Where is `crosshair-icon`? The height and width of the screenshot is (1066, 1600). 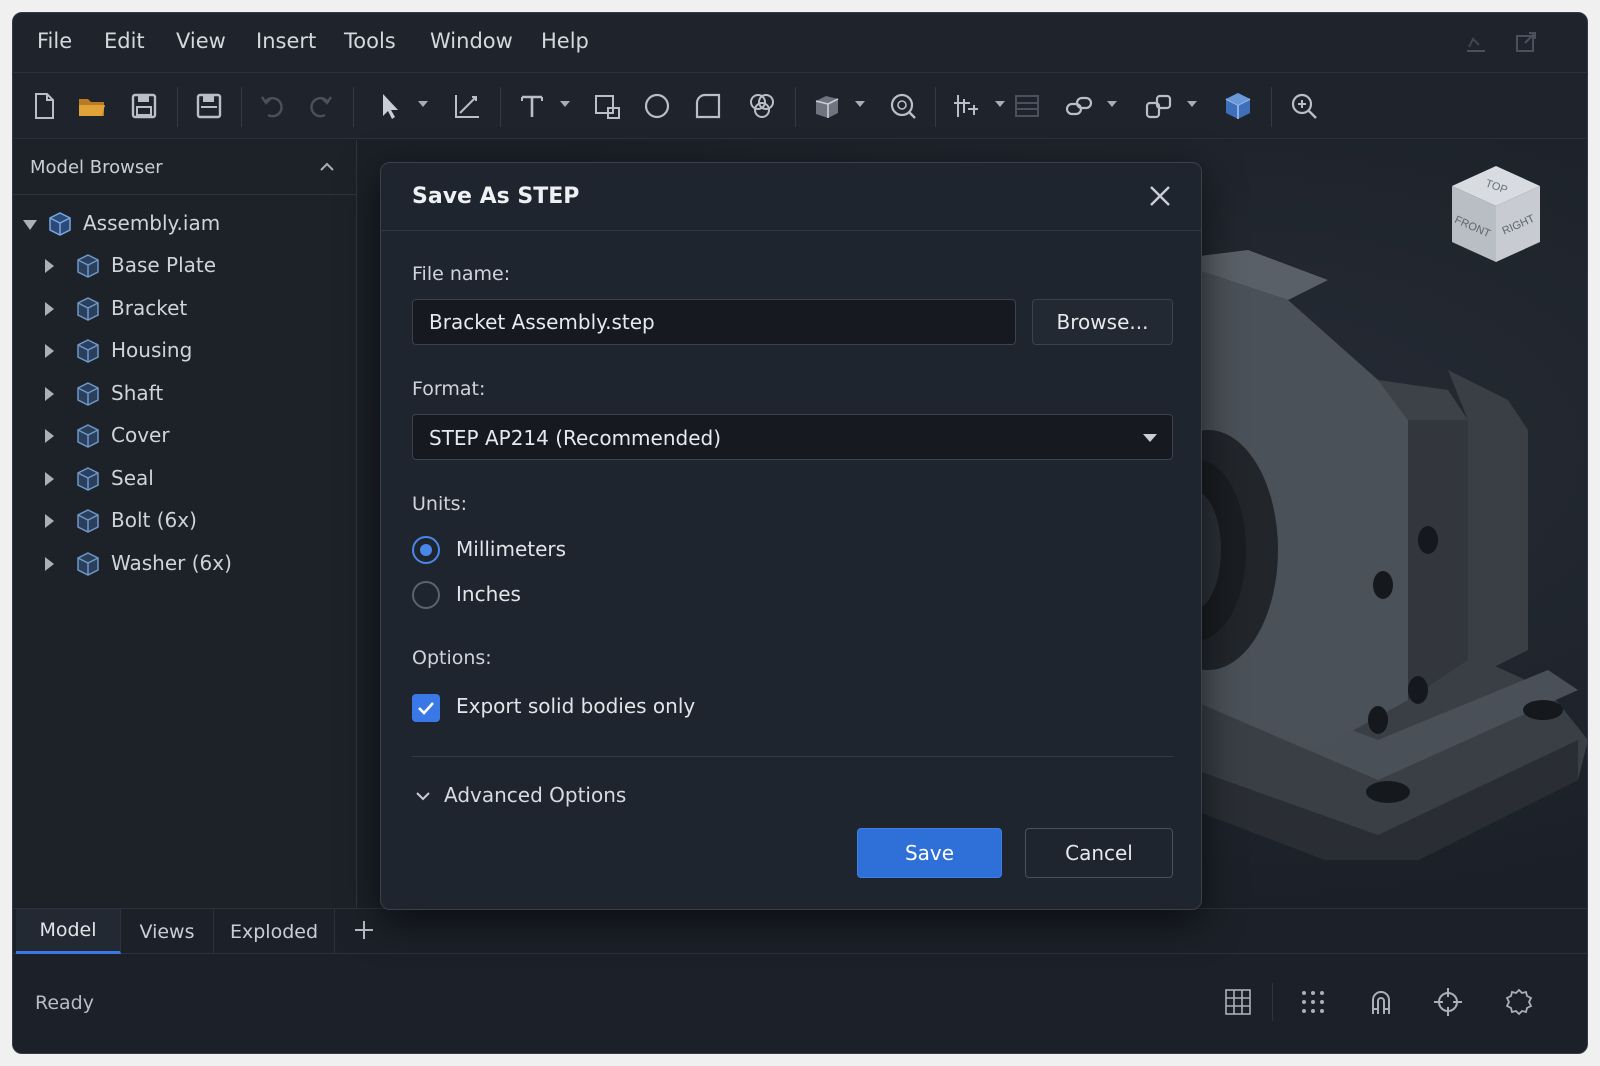 crosshair-icon is located at coordinates (1448, 1002).